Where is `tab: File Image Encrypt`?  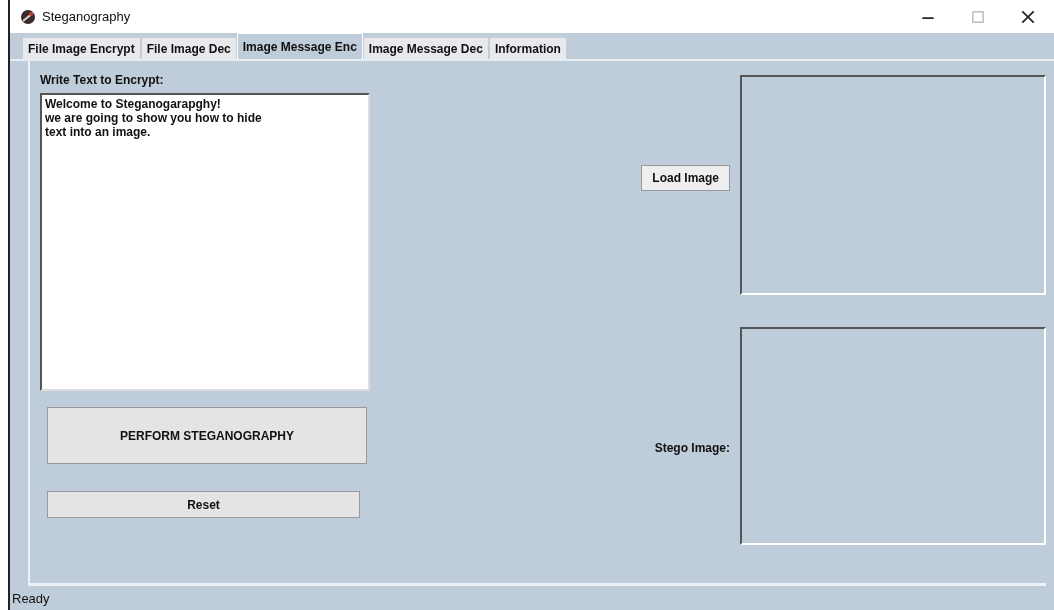
tab: File Image Encrypt is located at coordinates (81, 48).